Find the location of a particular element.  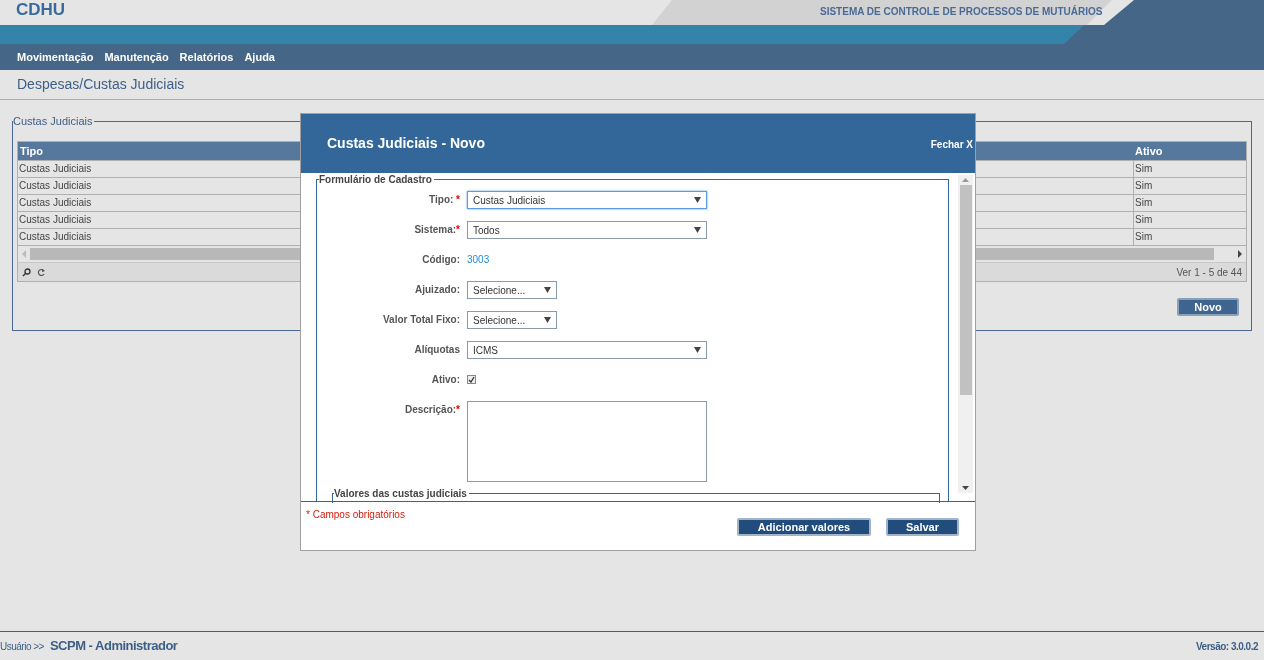

active-checkbox is located at coordinates (471, 379).